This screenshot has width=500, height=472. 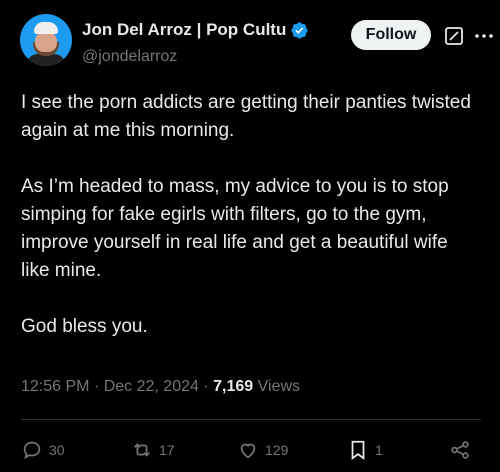 I want to click on grok-icon, so click(x=454, y=36).